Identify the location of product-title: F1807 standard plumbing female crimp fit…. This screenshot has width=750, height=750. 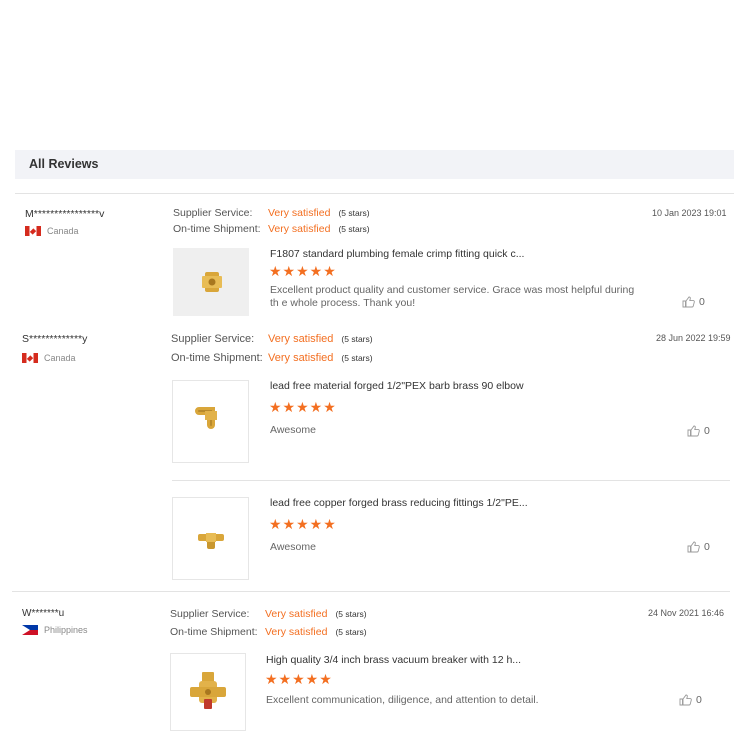
(397, 254).